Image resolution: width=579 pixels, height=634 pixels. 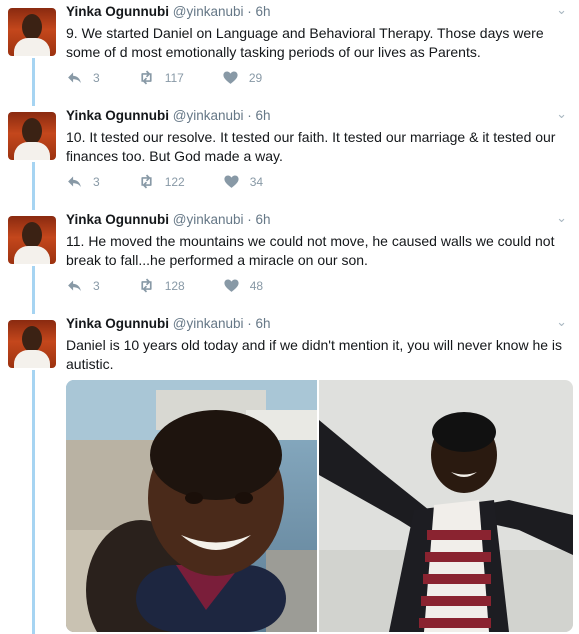 What do you see at coordinates (174, 181) in the screenshot?
I see `retweet-count: 122` at bounding box center [174, 181].